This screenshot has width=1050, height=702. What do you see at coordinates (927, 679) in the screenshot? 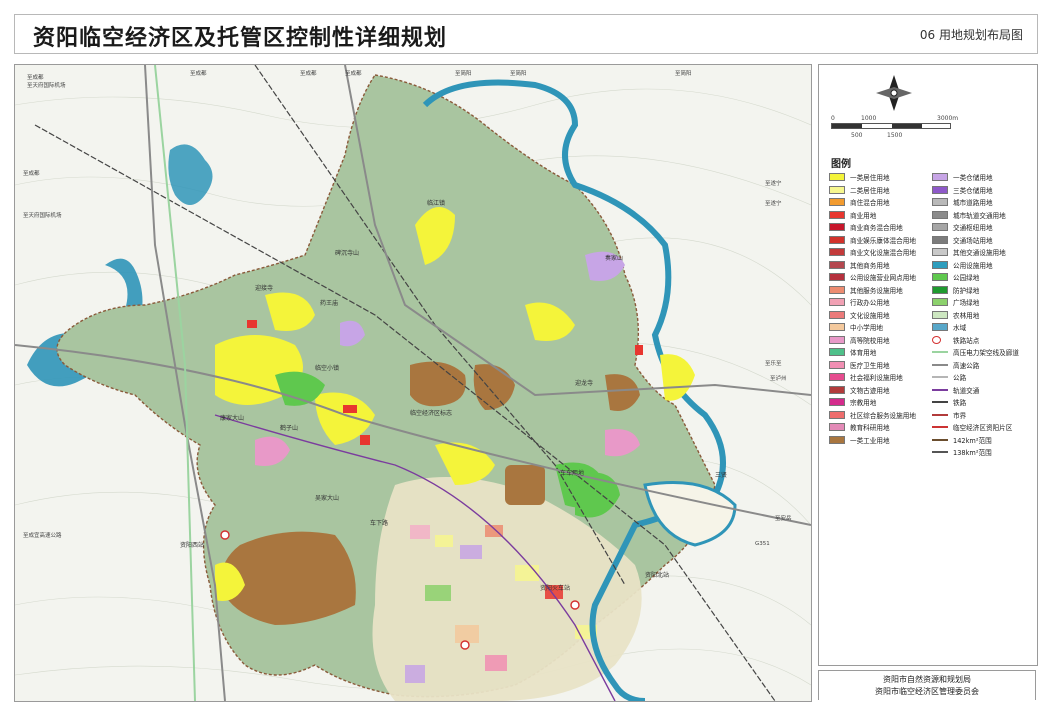
I see `agency-line: 资阳市自然资源和规划局` at bounding box center [927, 679].